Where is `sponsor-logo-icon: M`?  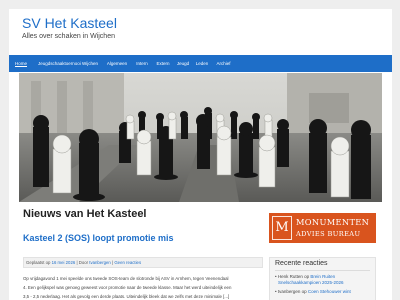
sponsor-logo-icon: M is located at coordinates (282, 228).